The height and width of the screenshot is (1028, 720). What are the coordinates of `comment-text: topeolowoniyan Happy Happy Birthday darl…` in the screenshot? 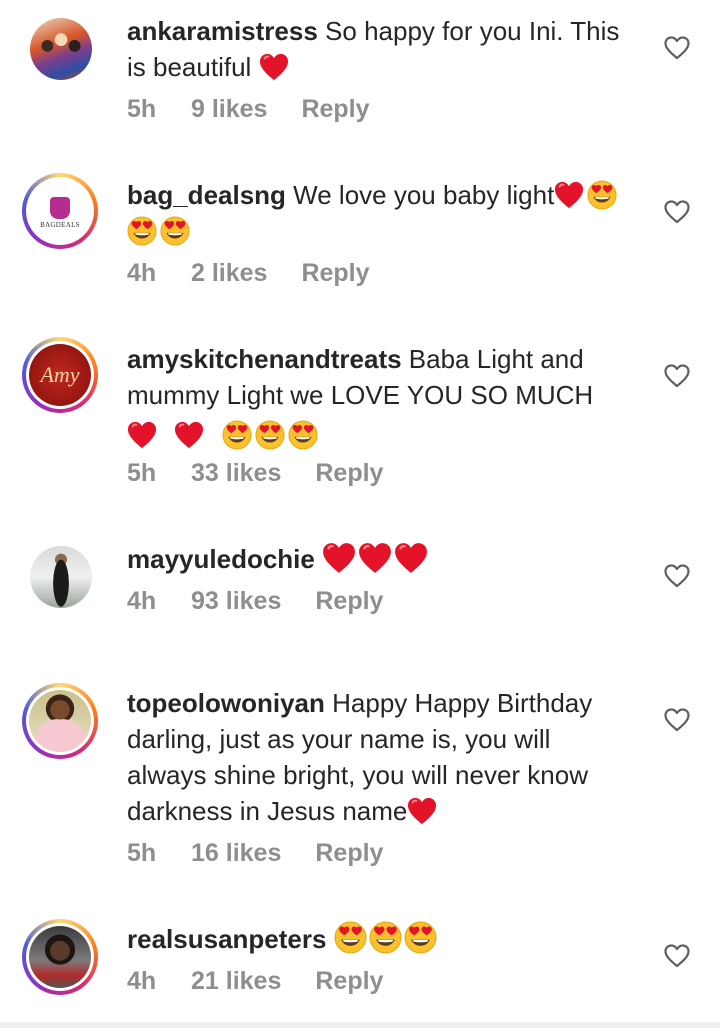 It's located at (377, 757).